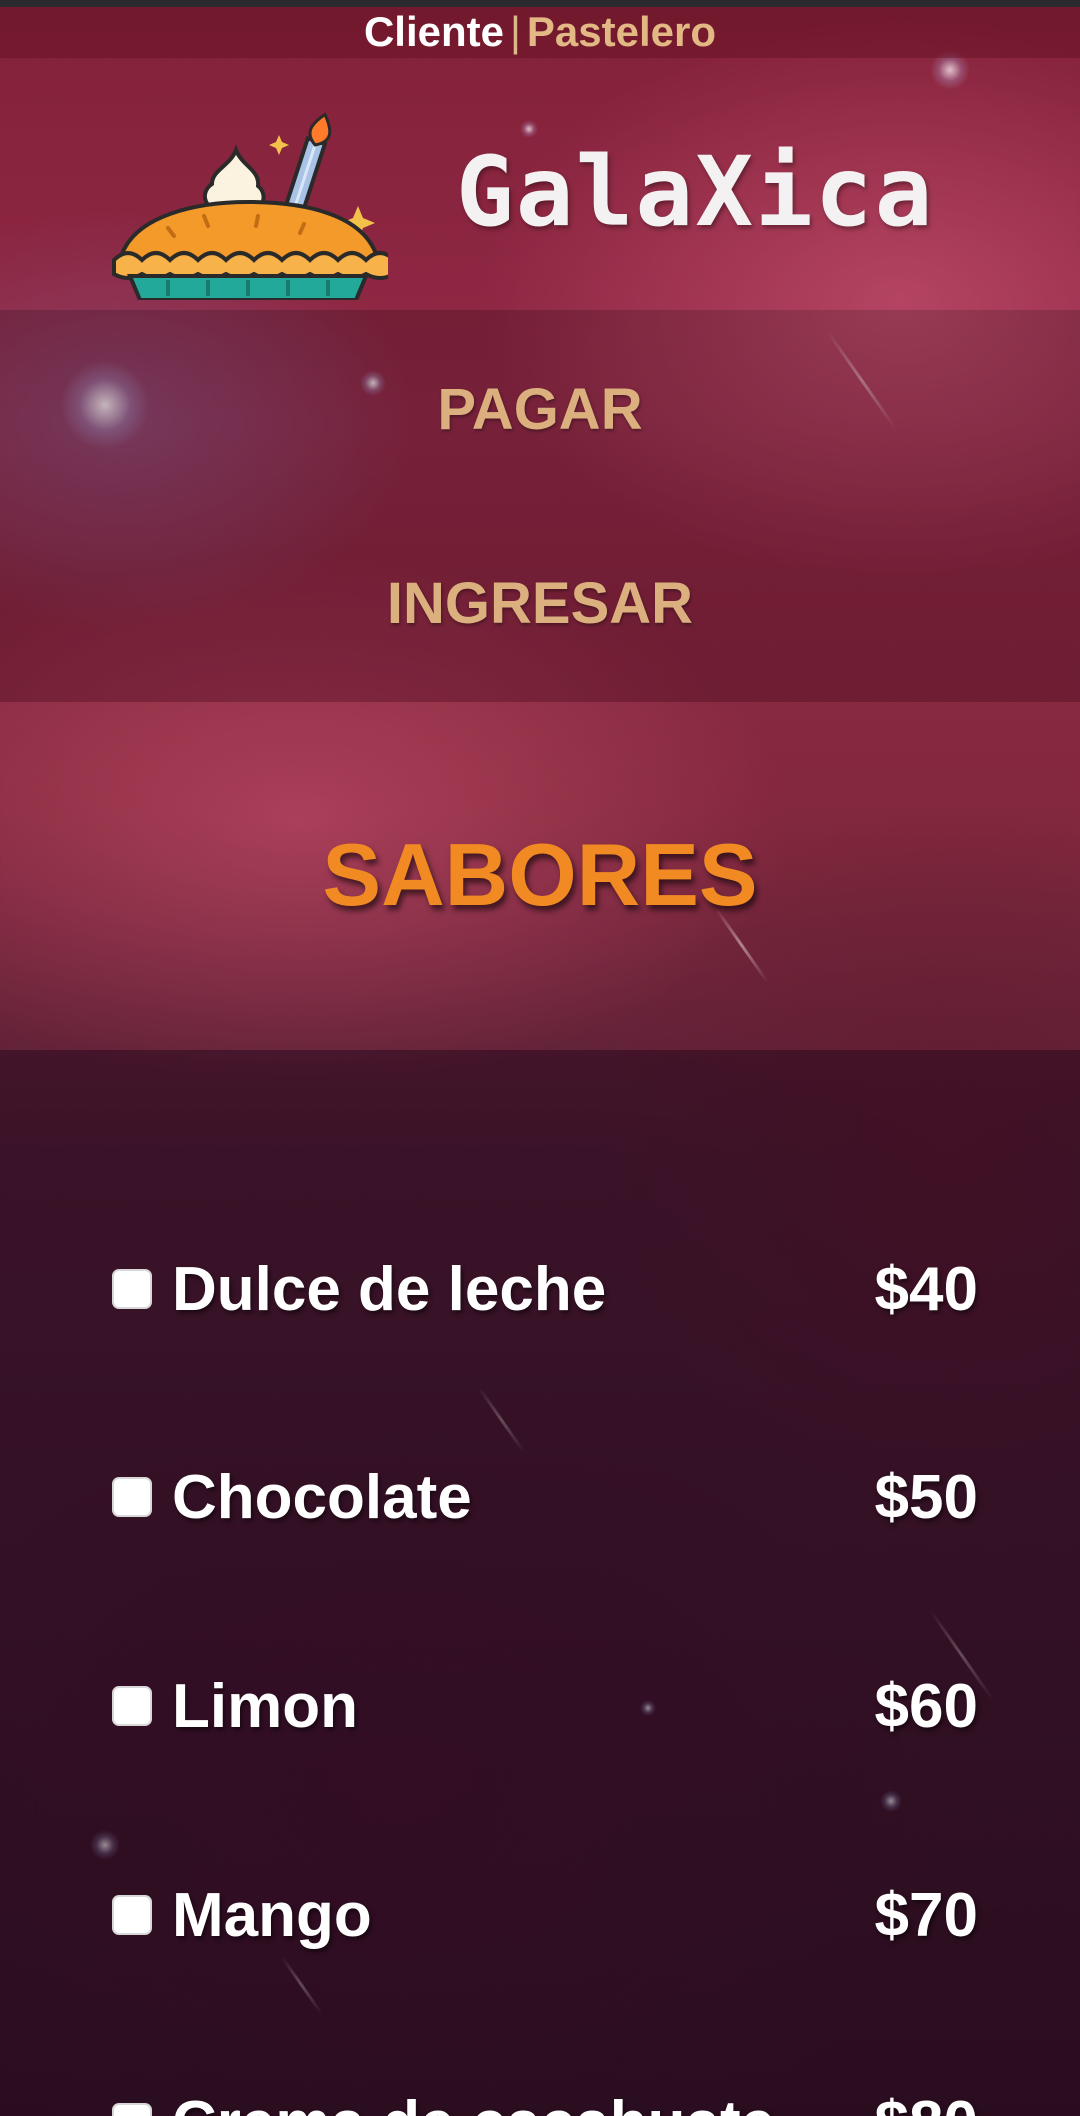 This screenshot has width=1080, height=2116. What do you see at coordinates (265, 1706) in the screenshot?
I see `flavor-name: Limon` at bounding box center [265, 1706].